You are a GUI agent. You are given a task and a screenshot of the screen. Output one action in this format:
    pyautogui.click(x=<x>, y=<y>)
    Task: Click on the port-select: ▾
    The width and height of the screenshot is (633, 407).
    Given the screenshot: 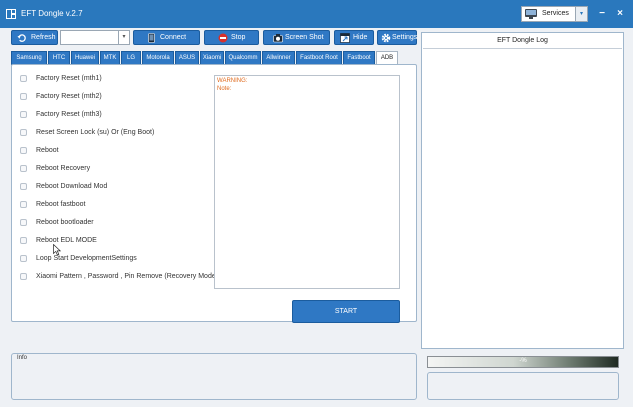 What is the action you would take?
    pyautogui.click(x=95, y=37)
    